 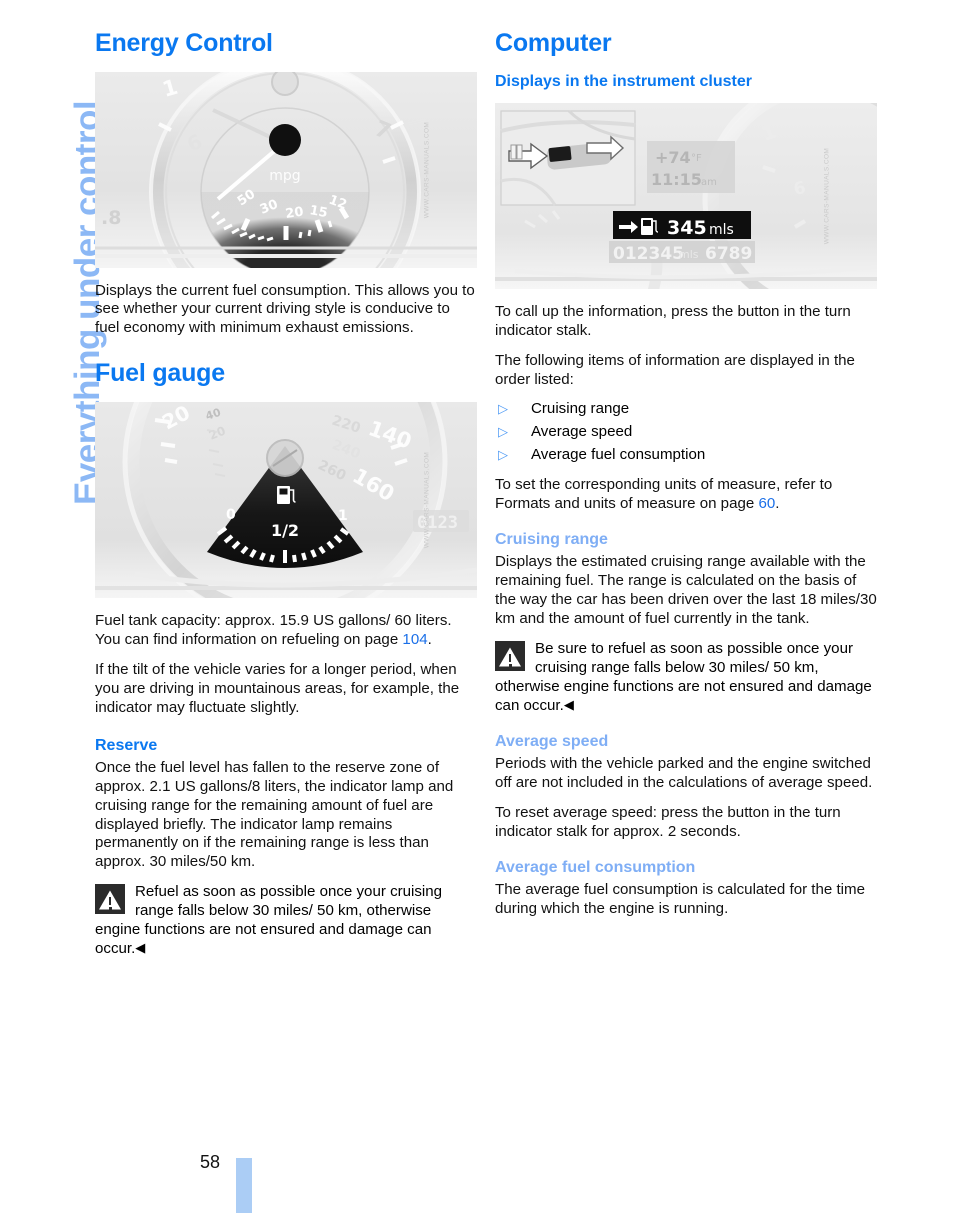 What do you see at coordinates (687, 228) in the screenshot?
I see `svg-text: 345` at bounding box center [687, 228].